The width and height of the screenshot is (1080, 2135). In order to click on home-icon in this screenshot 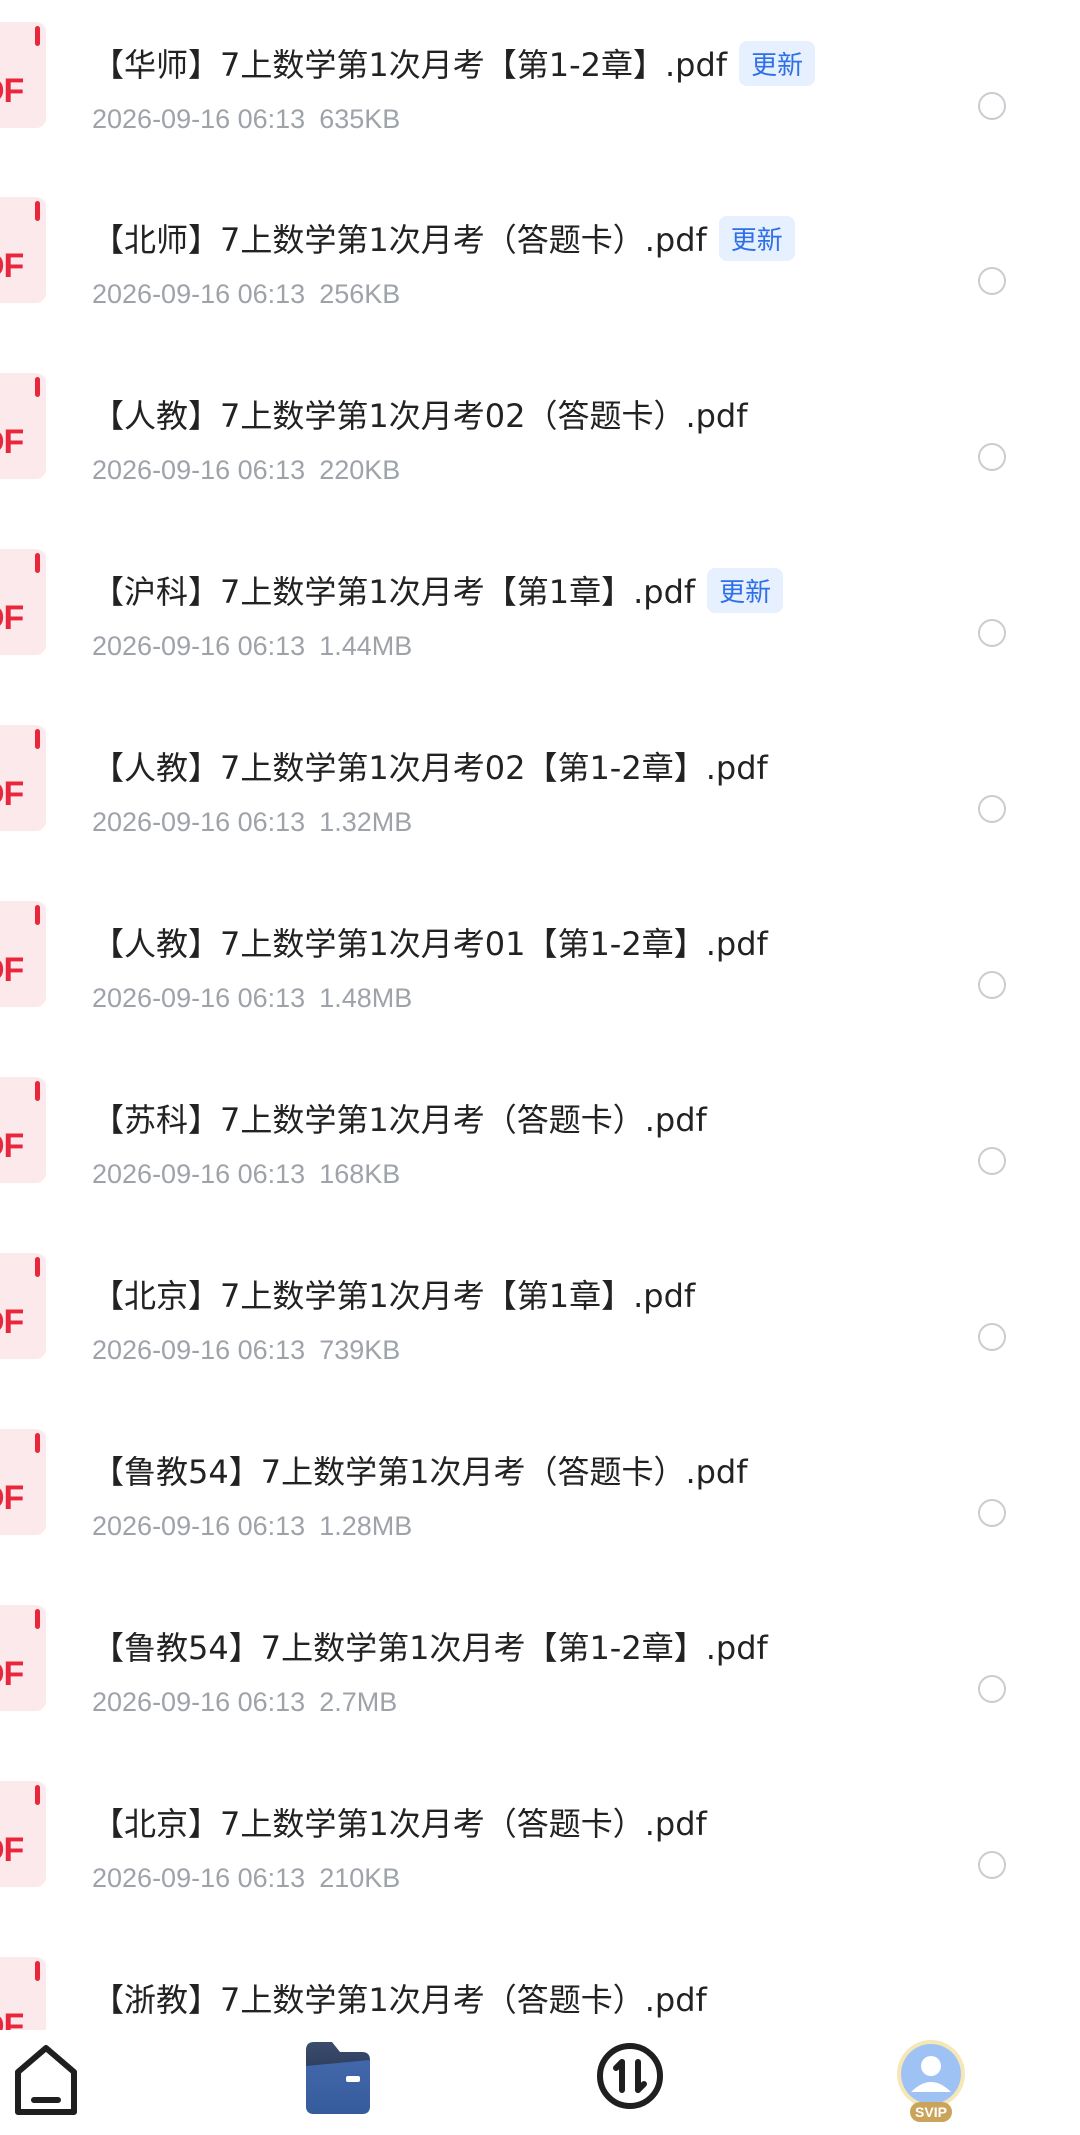, I will do `click(46, 2080)`.